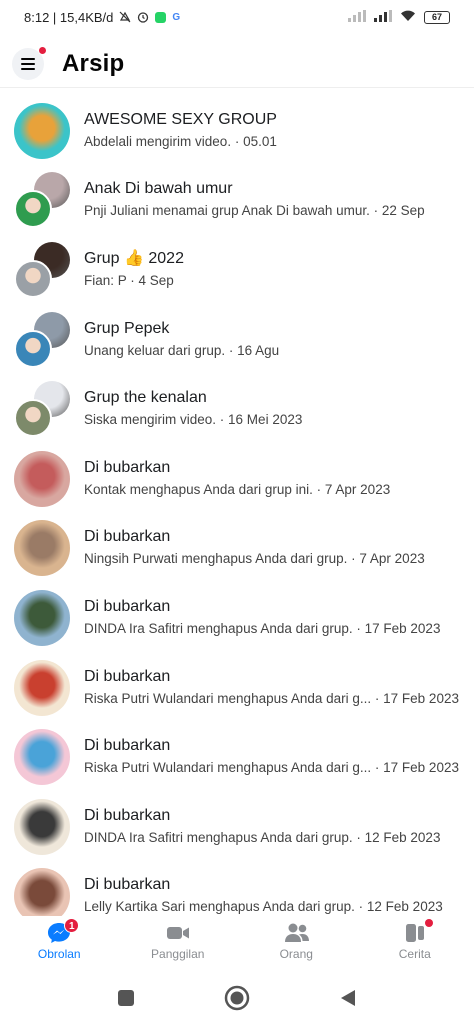  I want to click on unread-badge: 1, so click(72, 925).